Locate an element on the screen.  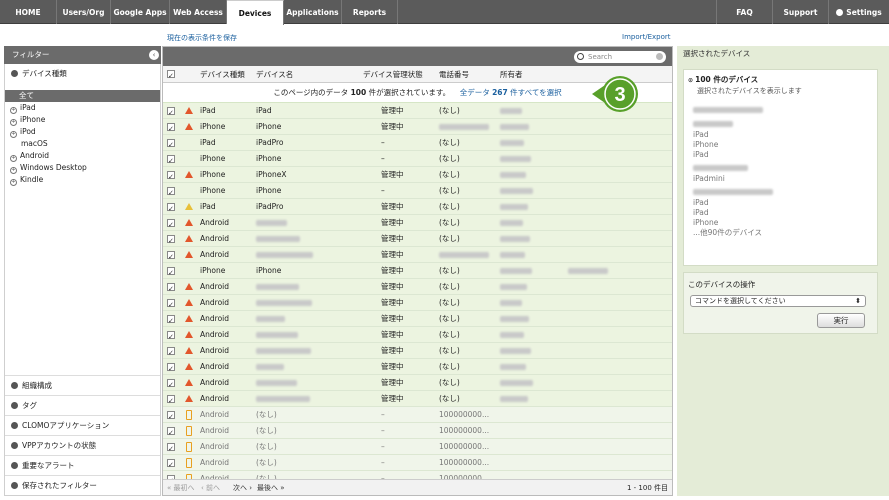
select-all-checkbox is located at coordinates (171, 76).